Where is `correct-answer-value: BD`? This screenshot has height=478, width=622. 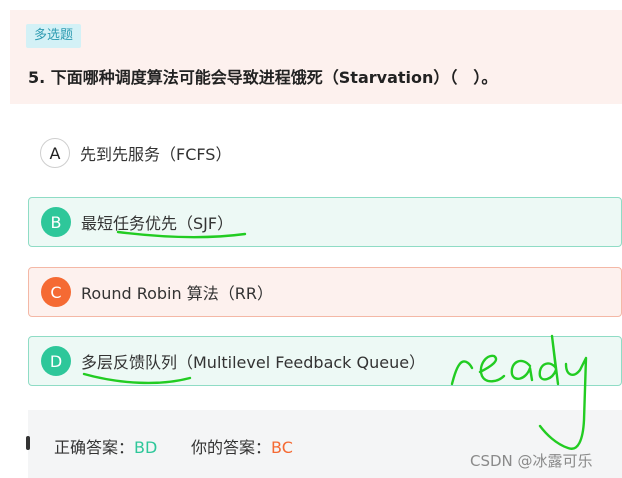 correct-answer-value: BD is located at coordinates (146, 447).